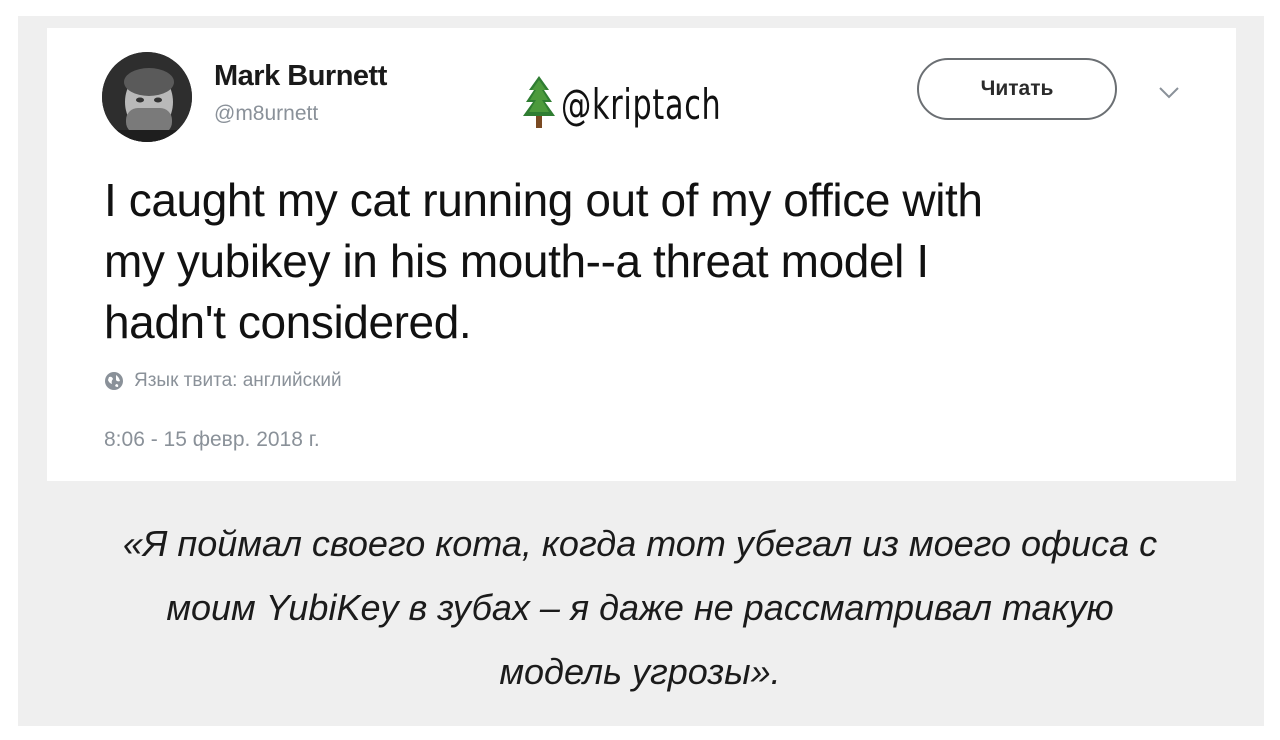 This screenshot has height=740, width=1280. What do you see at coordinates (640, 671) in the screenshot?
I see `translation-line: модель угрозы».` at bounding box center [640, 671].